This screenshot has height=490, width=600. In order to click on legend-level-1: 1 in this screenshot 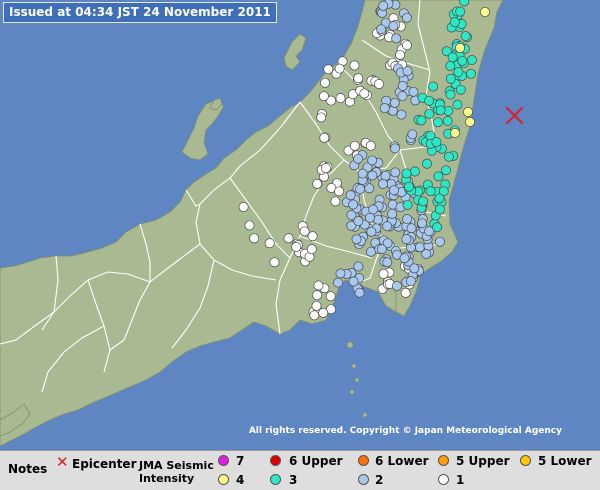, I will do `click(460, 480)`.